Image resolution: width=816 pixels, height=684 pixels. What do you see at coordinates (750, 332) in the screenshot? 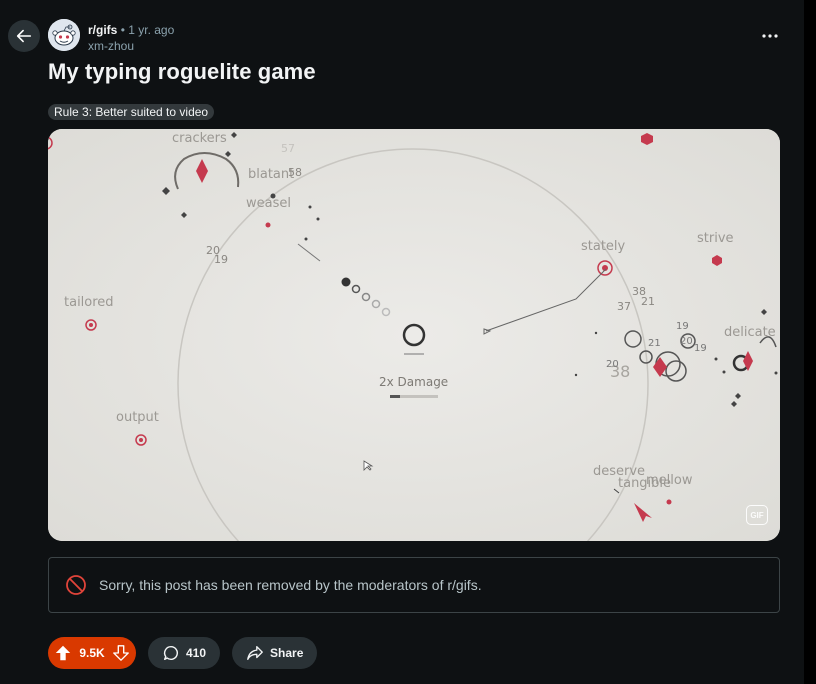
I see `word-delicate: delicate` at bounding box center [750, 332].